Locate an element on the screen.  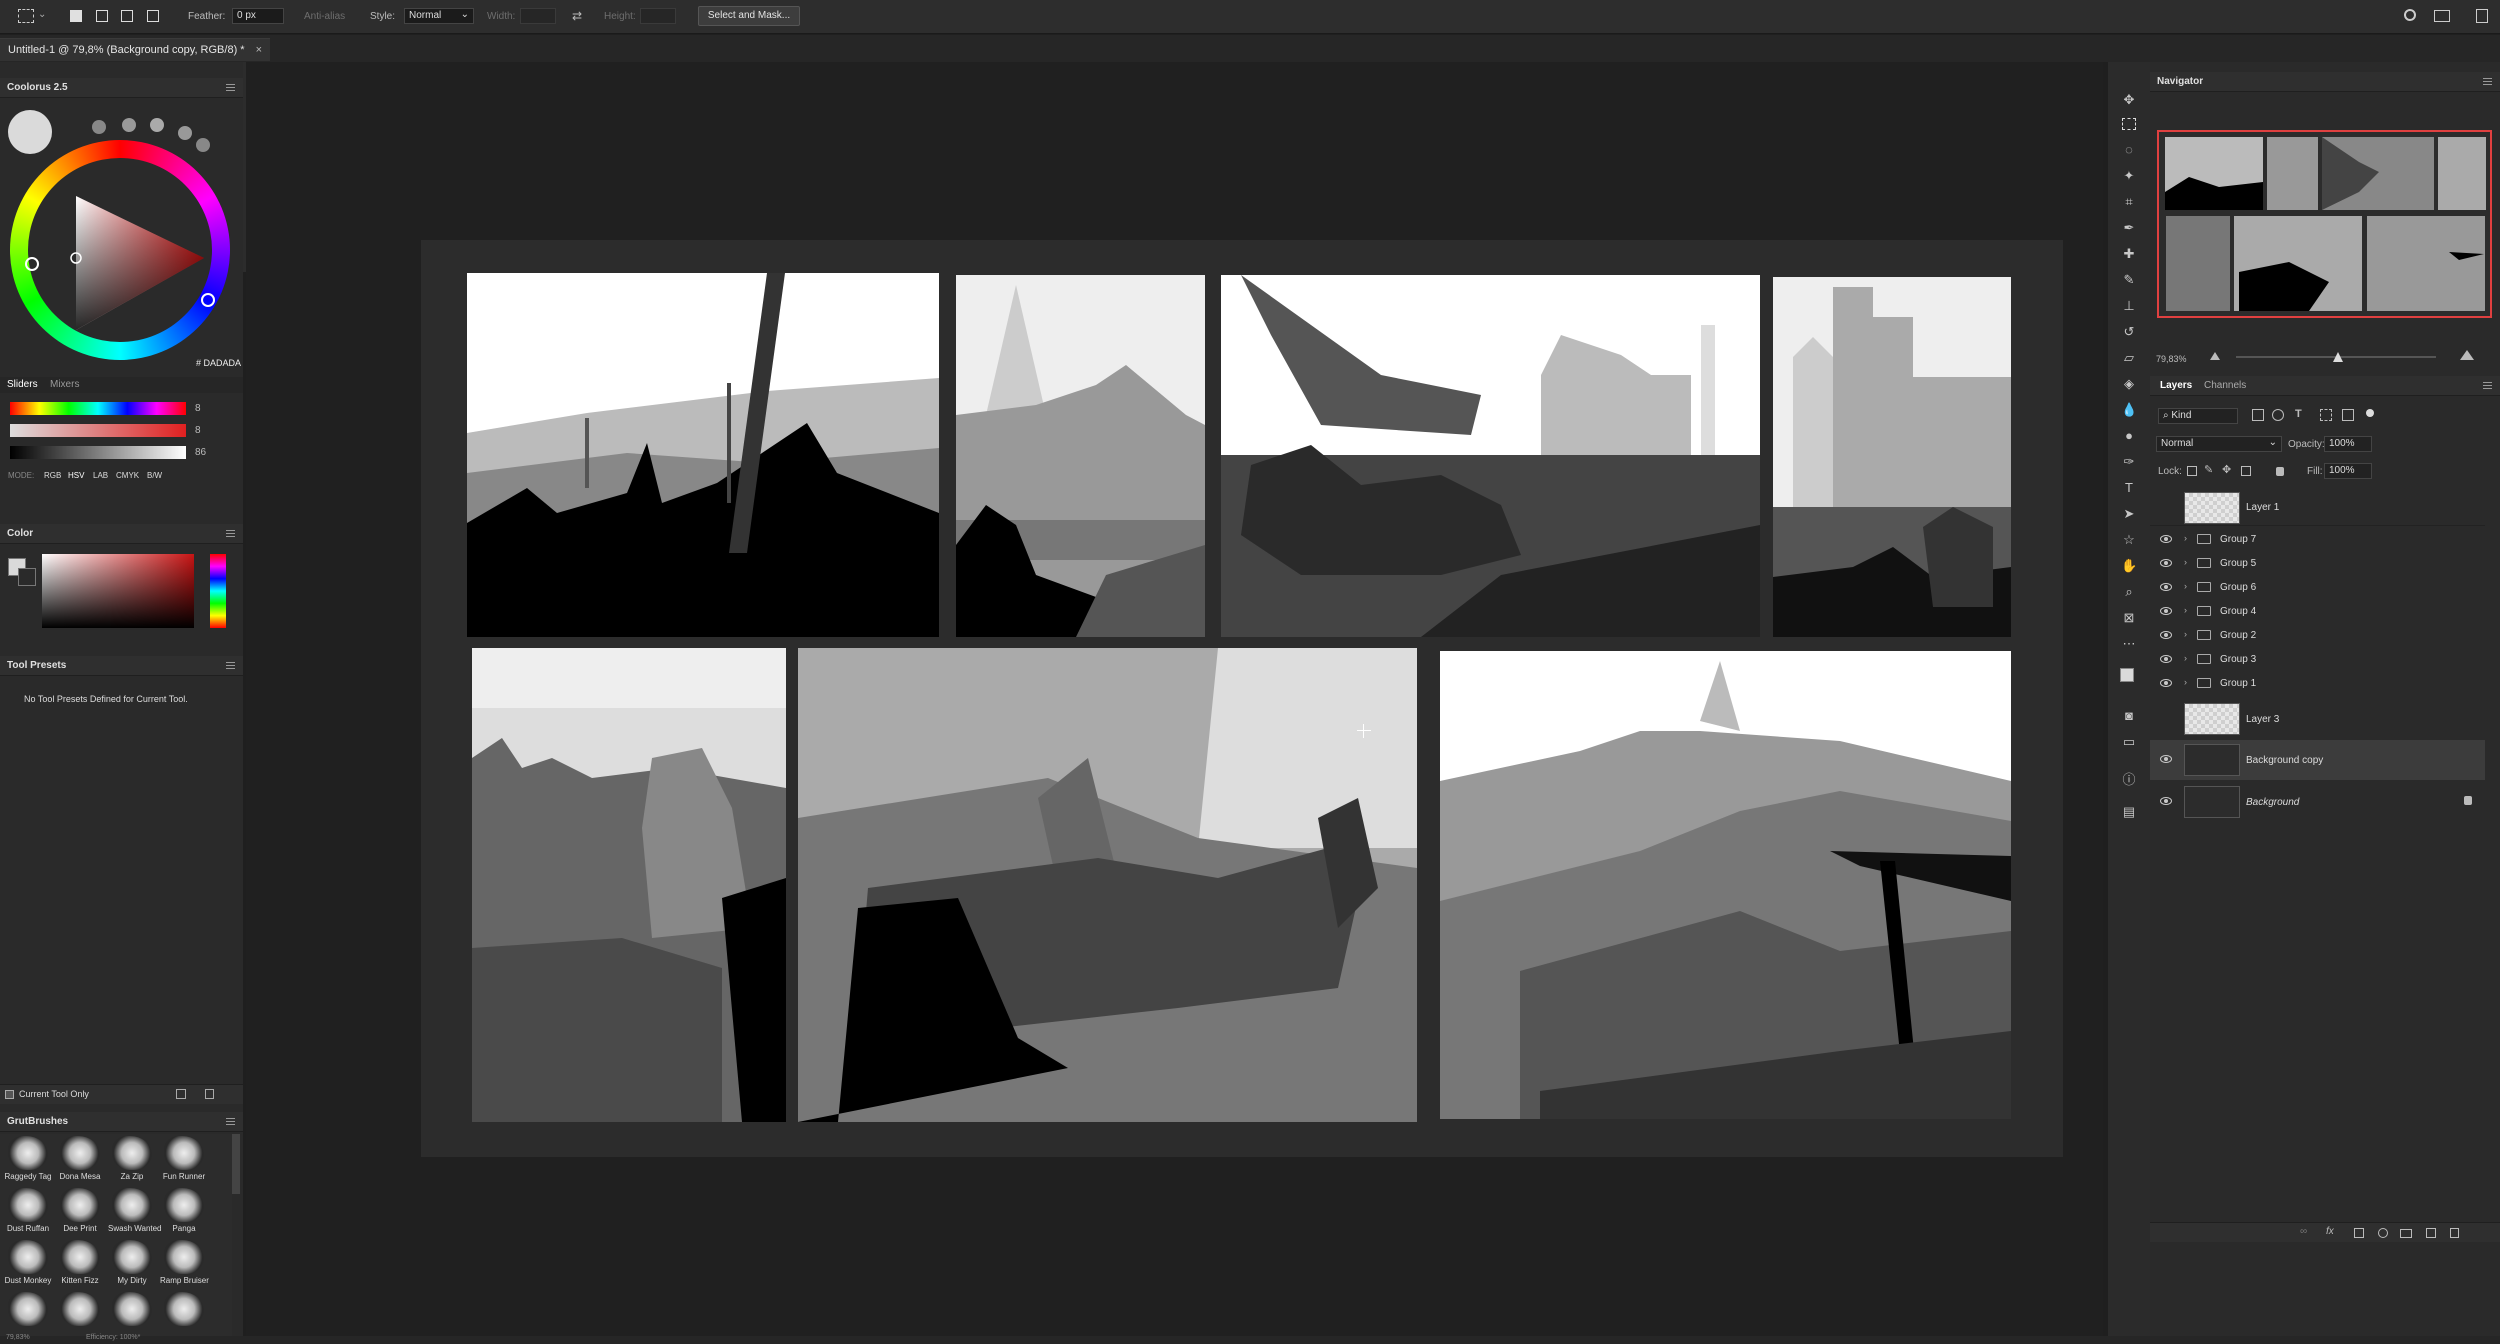
brush-item: Dee Print is located at coordinates (80, 1211).